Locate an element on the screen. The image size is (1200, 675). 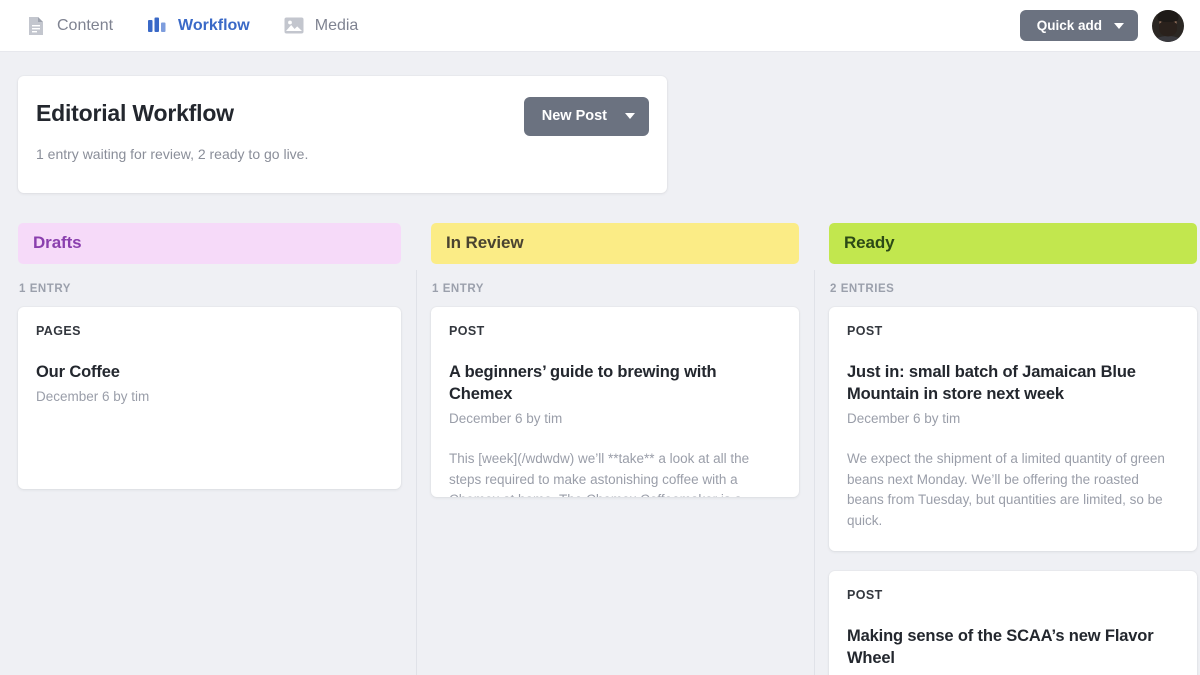
nav-item-media: Media is located at coordinates (321, 26).